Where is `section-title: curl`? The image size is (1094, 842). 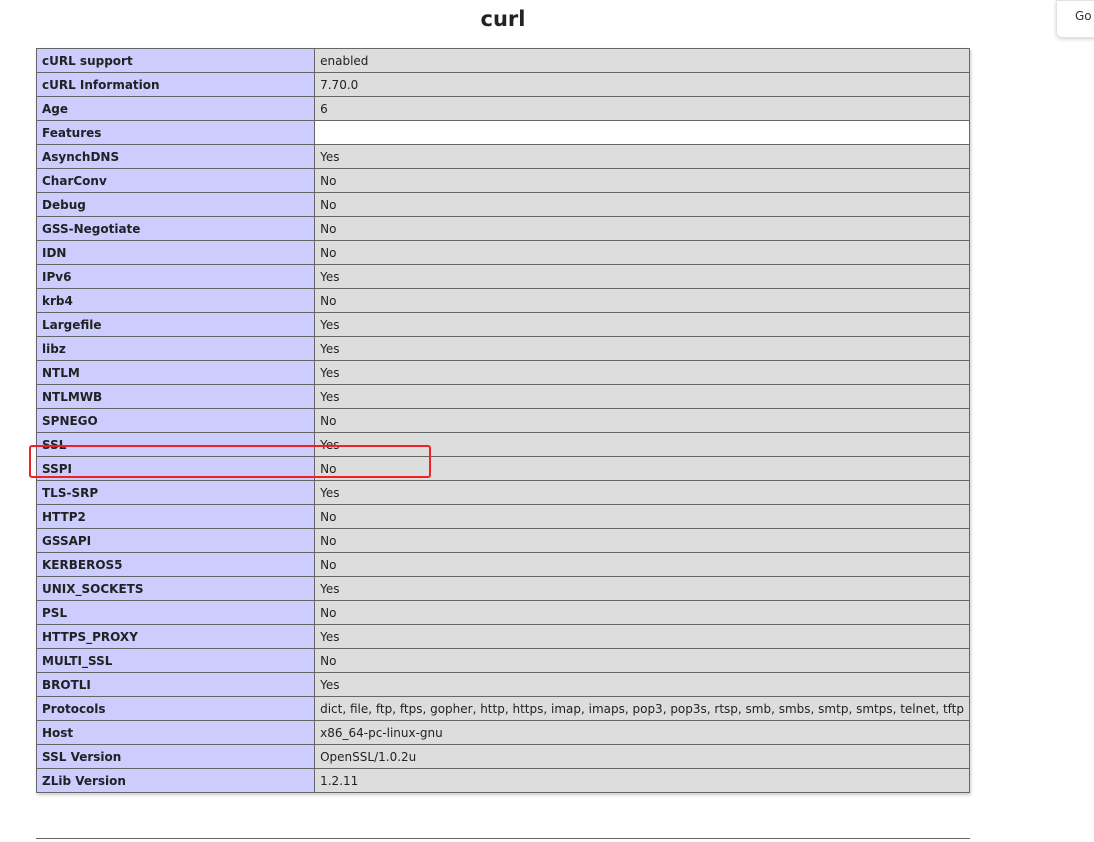
section-title: curl is located at coordinates (503, 19).